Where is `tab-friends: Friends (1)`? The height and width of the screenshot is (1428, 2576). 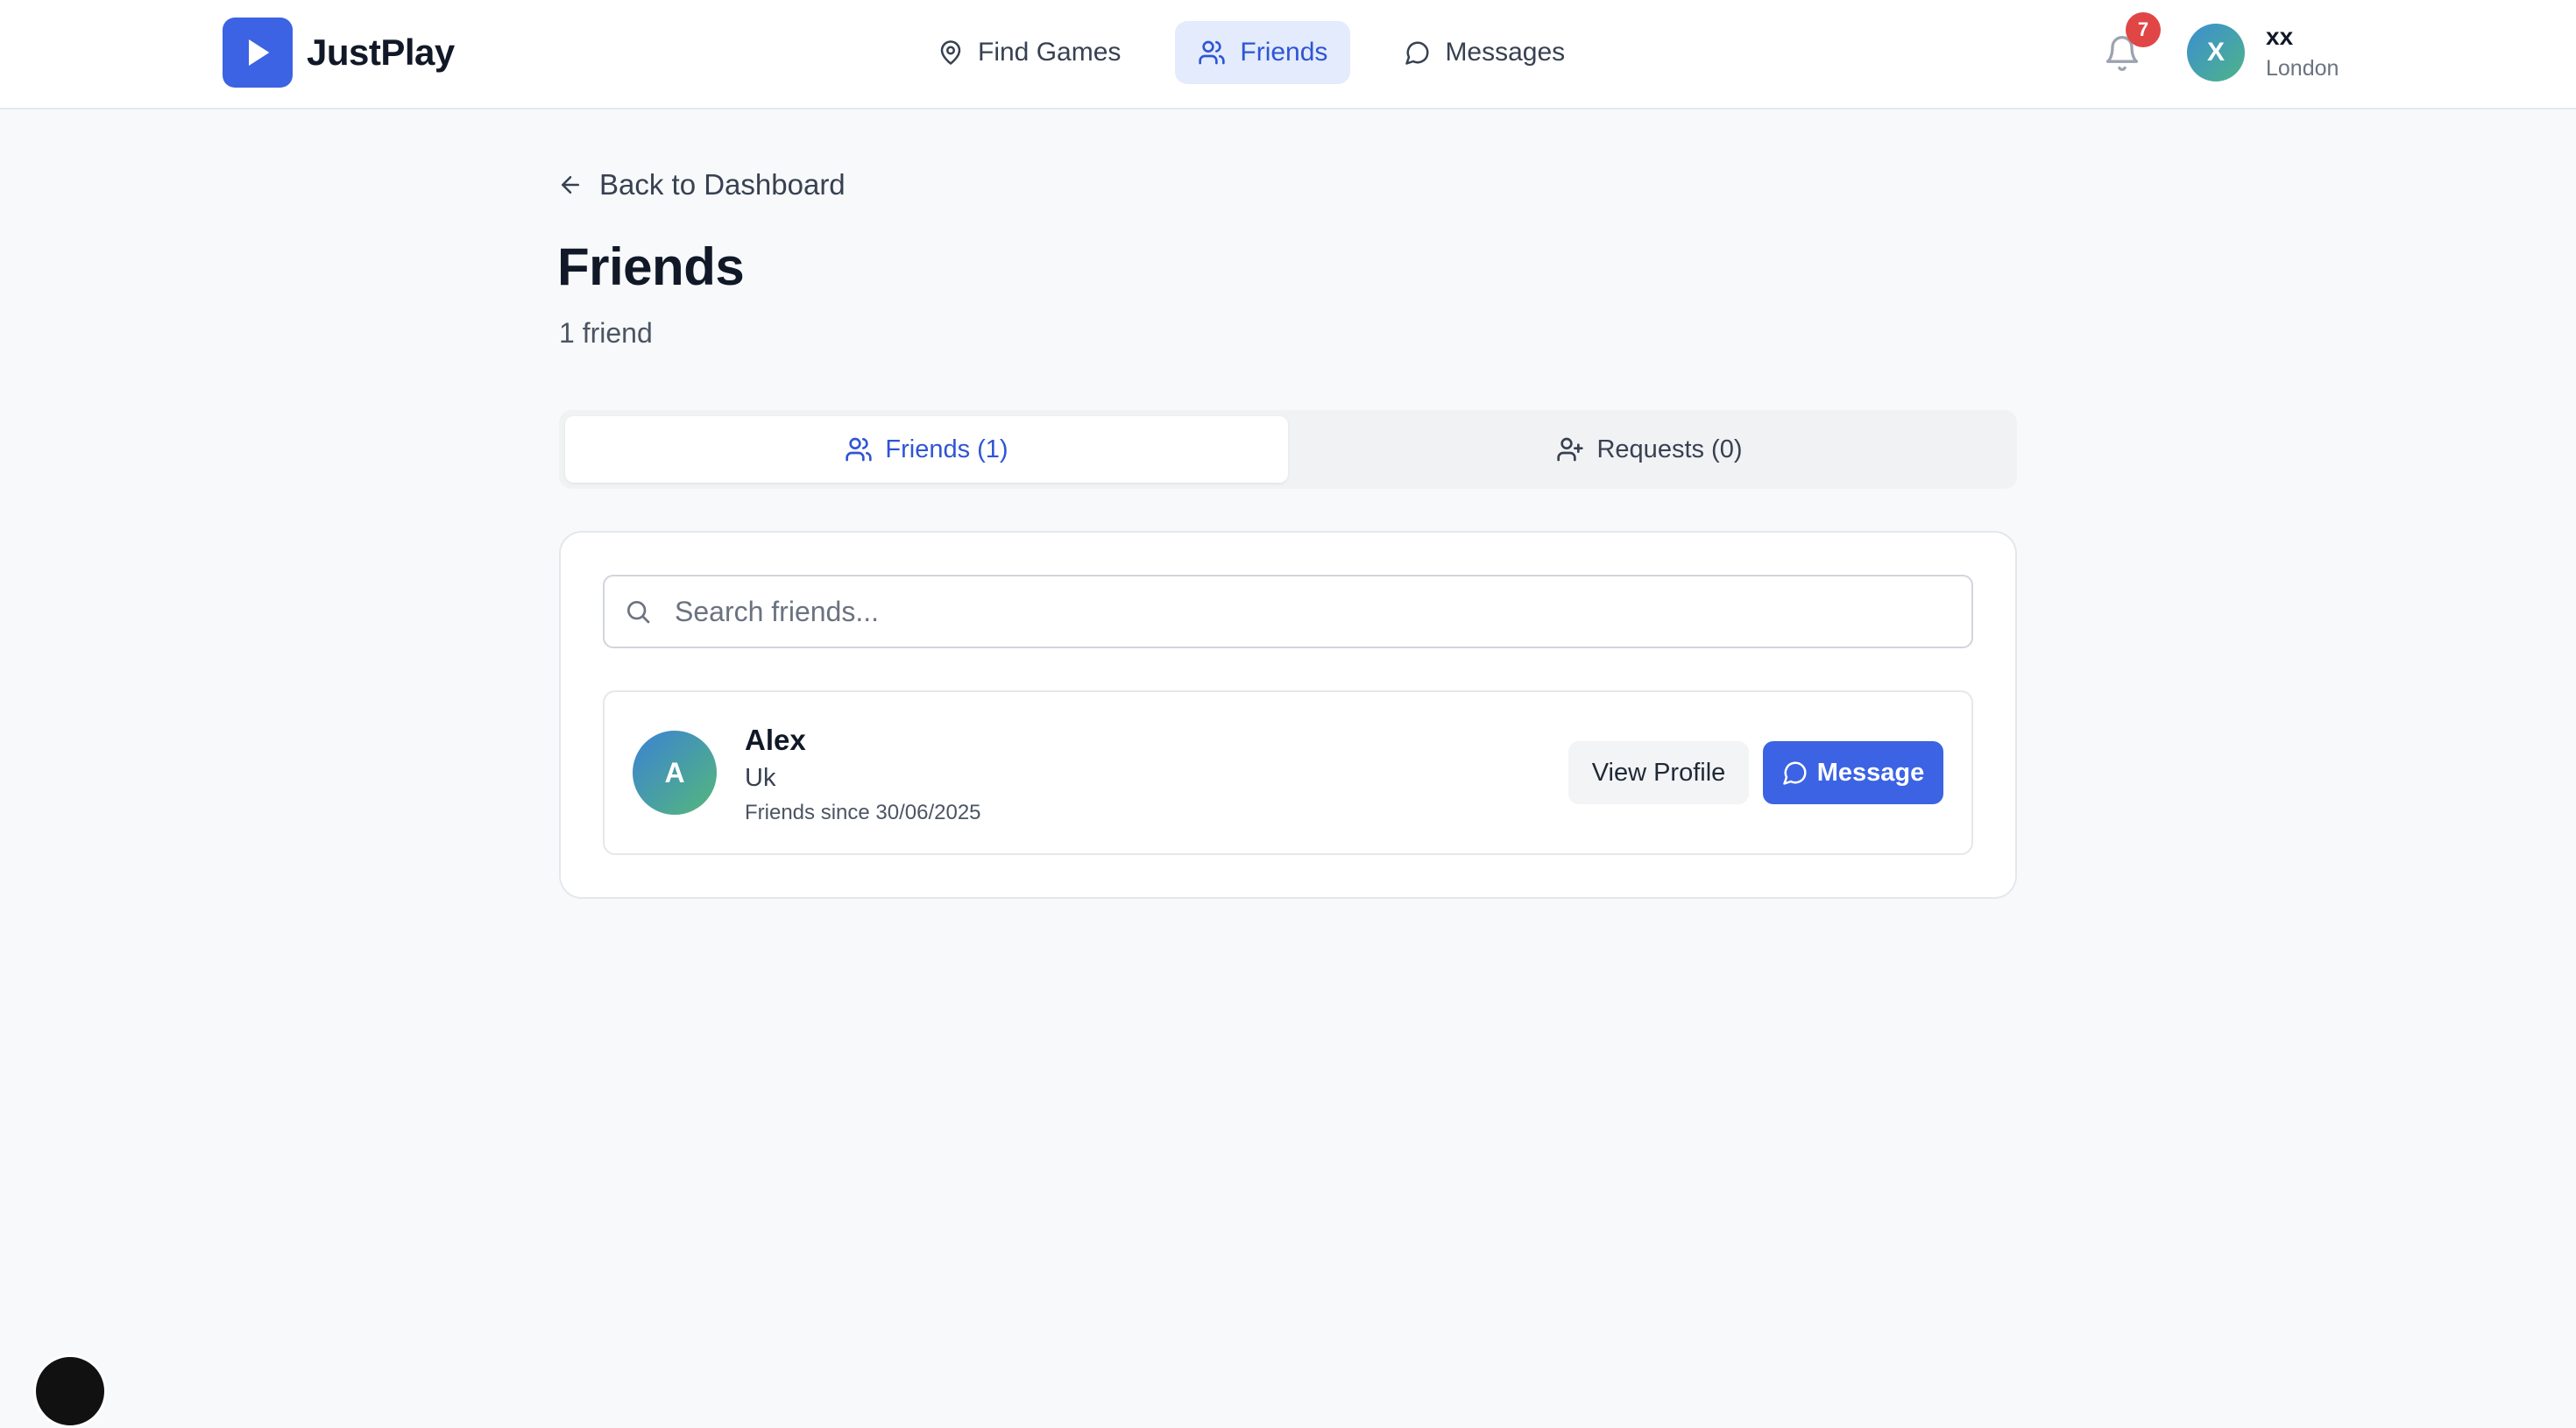
tab-friends: Friends (1) is located at coordinates (926, 450).